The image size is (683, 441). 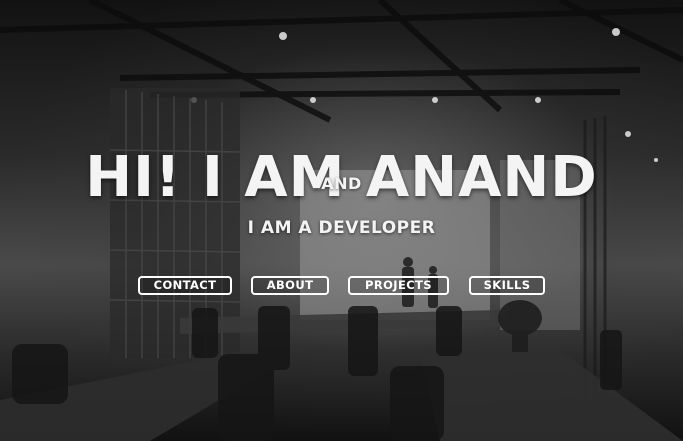 I want to click on contact-button: CONTACT, so click(x=185, y=285).